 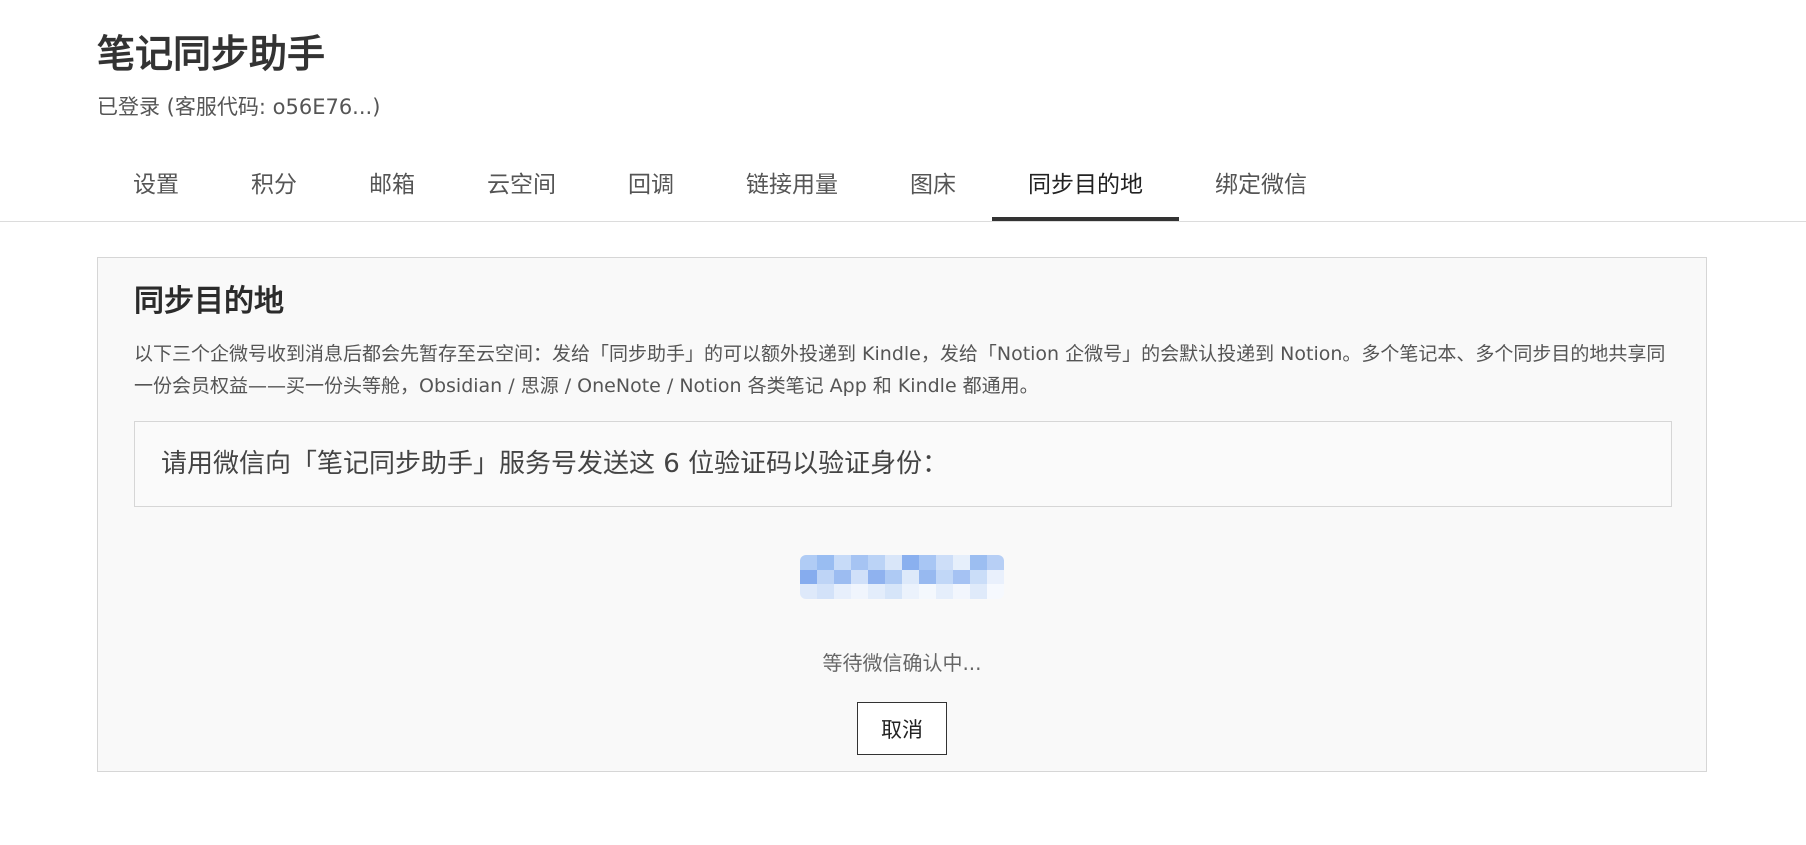 I want to click on tab-cloud-space: 云空间, so click(x=521, y=190).